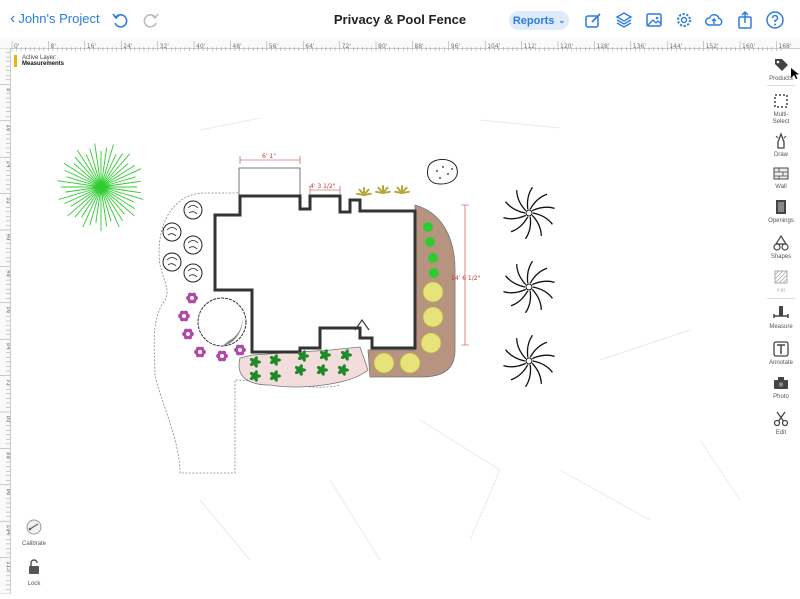 The height and width of the screenshot is (599, 800). I want to click on tag-icon, so click(781, 65).